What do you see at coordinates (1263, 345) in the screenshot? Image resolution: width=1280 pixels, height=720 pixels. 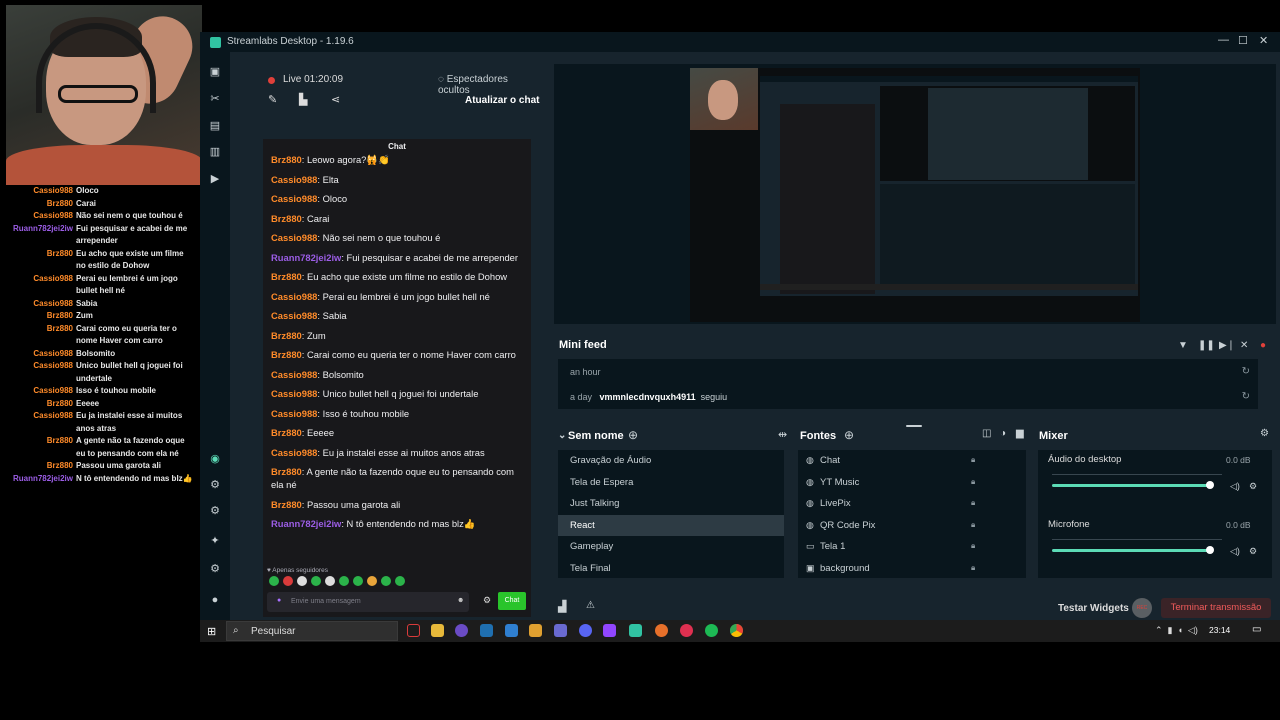 I see `alert-off-icon: ●` at bounding box center [1263, 345].